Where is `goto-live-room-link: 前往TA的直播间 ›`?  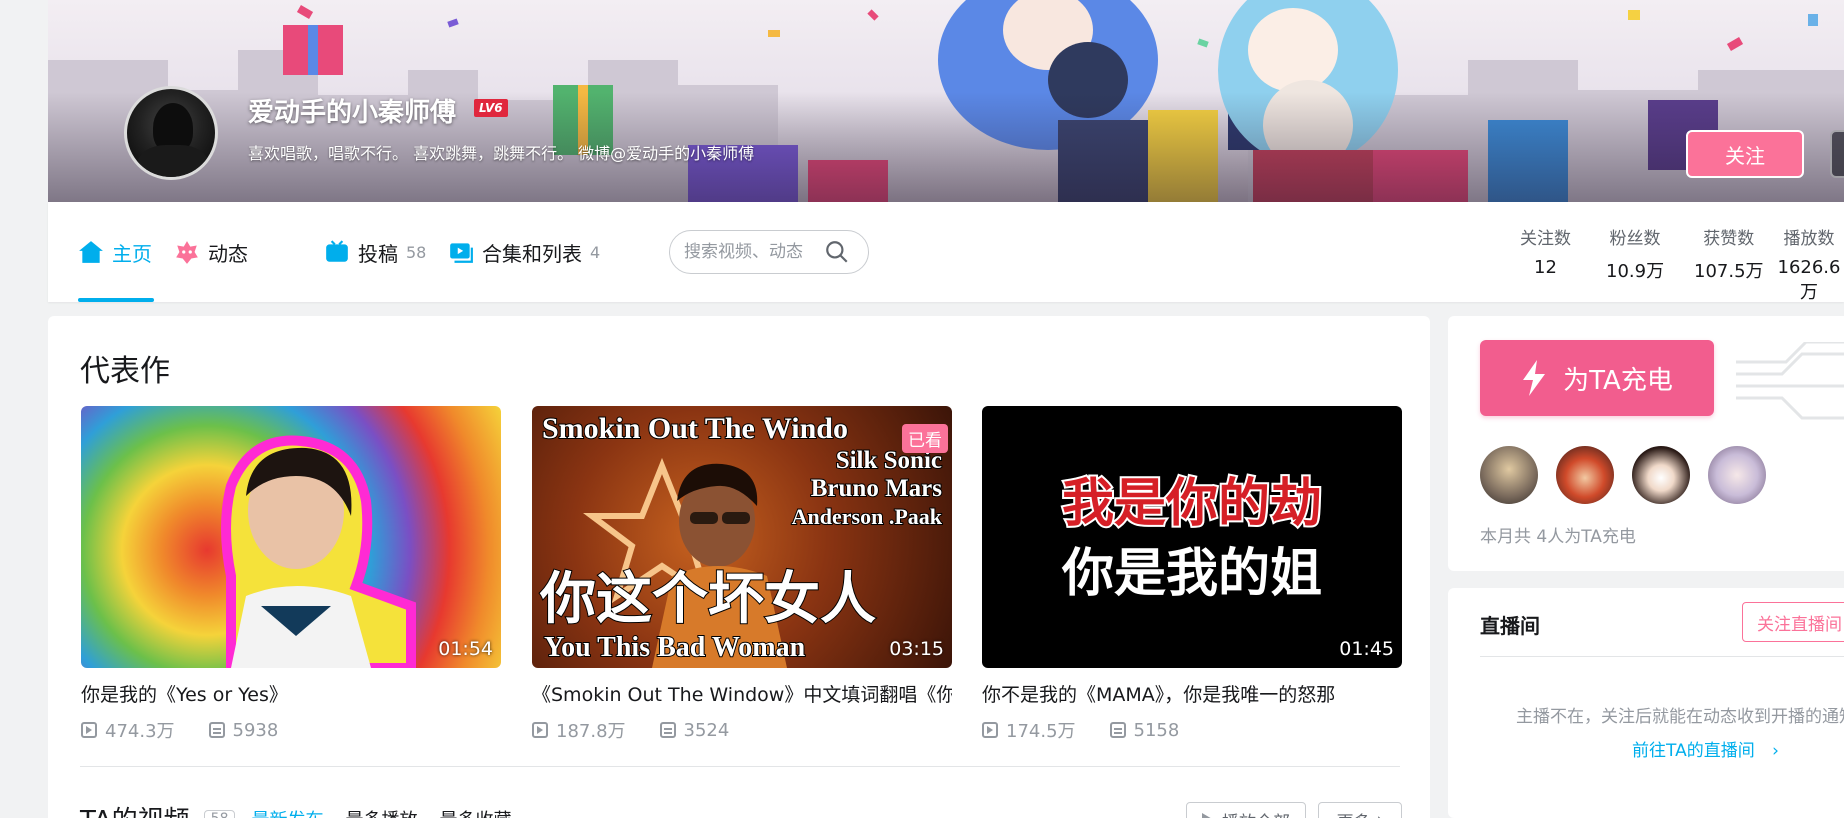 goto-live-room-link: 前往TA的直播间 › is located at coordinates (1705, 748).